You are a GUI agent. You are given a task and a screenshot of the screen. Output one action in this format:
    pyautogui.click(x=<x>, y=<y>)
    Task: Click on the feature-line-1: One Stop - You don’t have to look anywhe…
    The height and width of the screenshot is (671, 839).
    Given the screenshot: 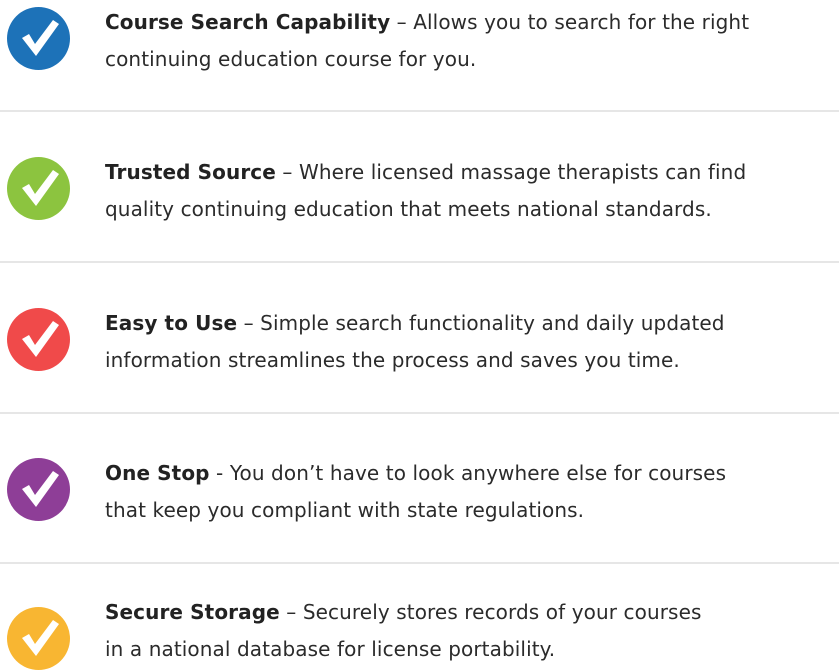 What is the action you would take?
    pyautogui.click(x=472, y=473)
    